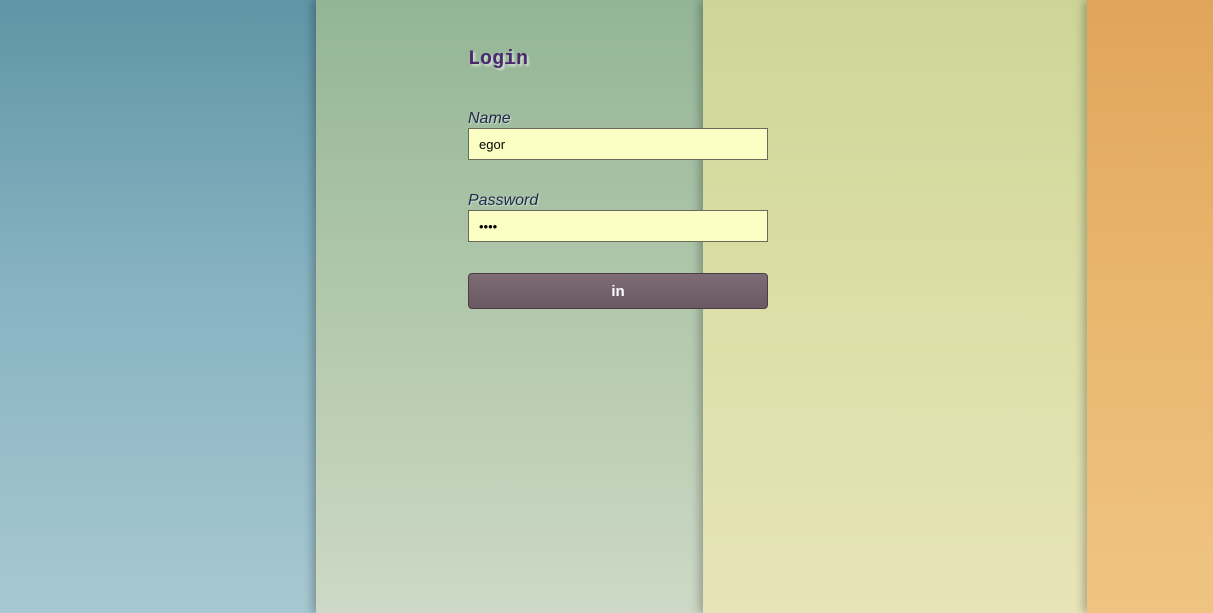  What do you see at coordinates (618, 226) in the screenshot?
I see `password-input` at bounding box center [618, 226].